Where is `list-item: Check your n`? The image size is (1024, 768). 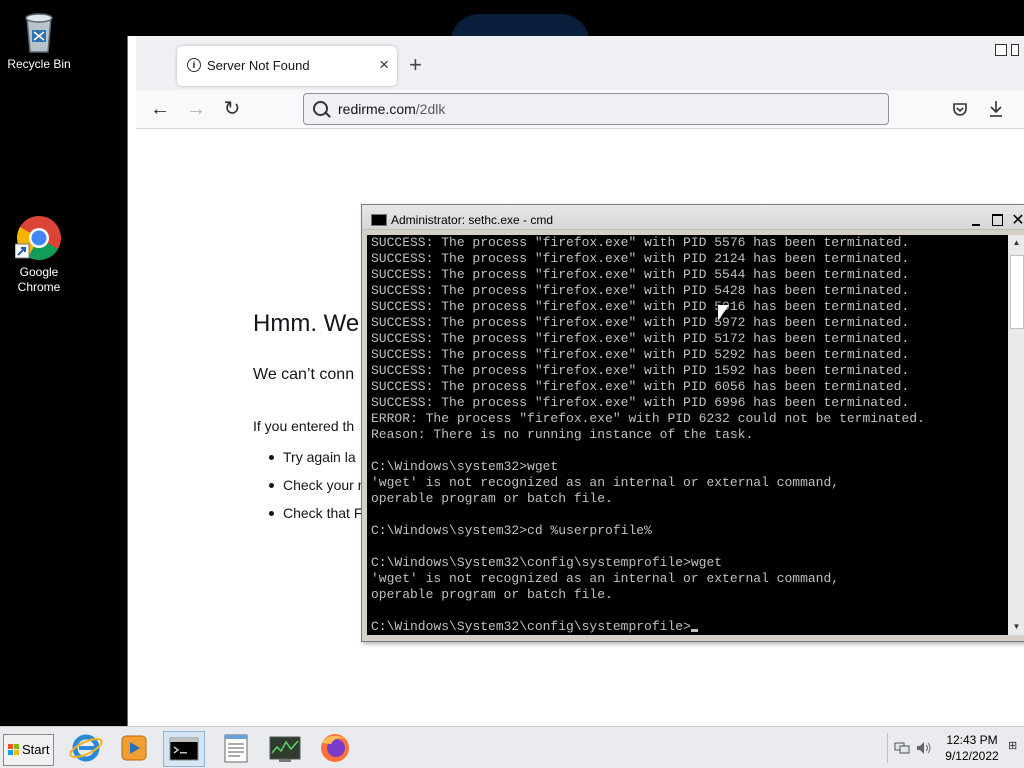 list-item: Check your n is located at coordinates (317, 485).